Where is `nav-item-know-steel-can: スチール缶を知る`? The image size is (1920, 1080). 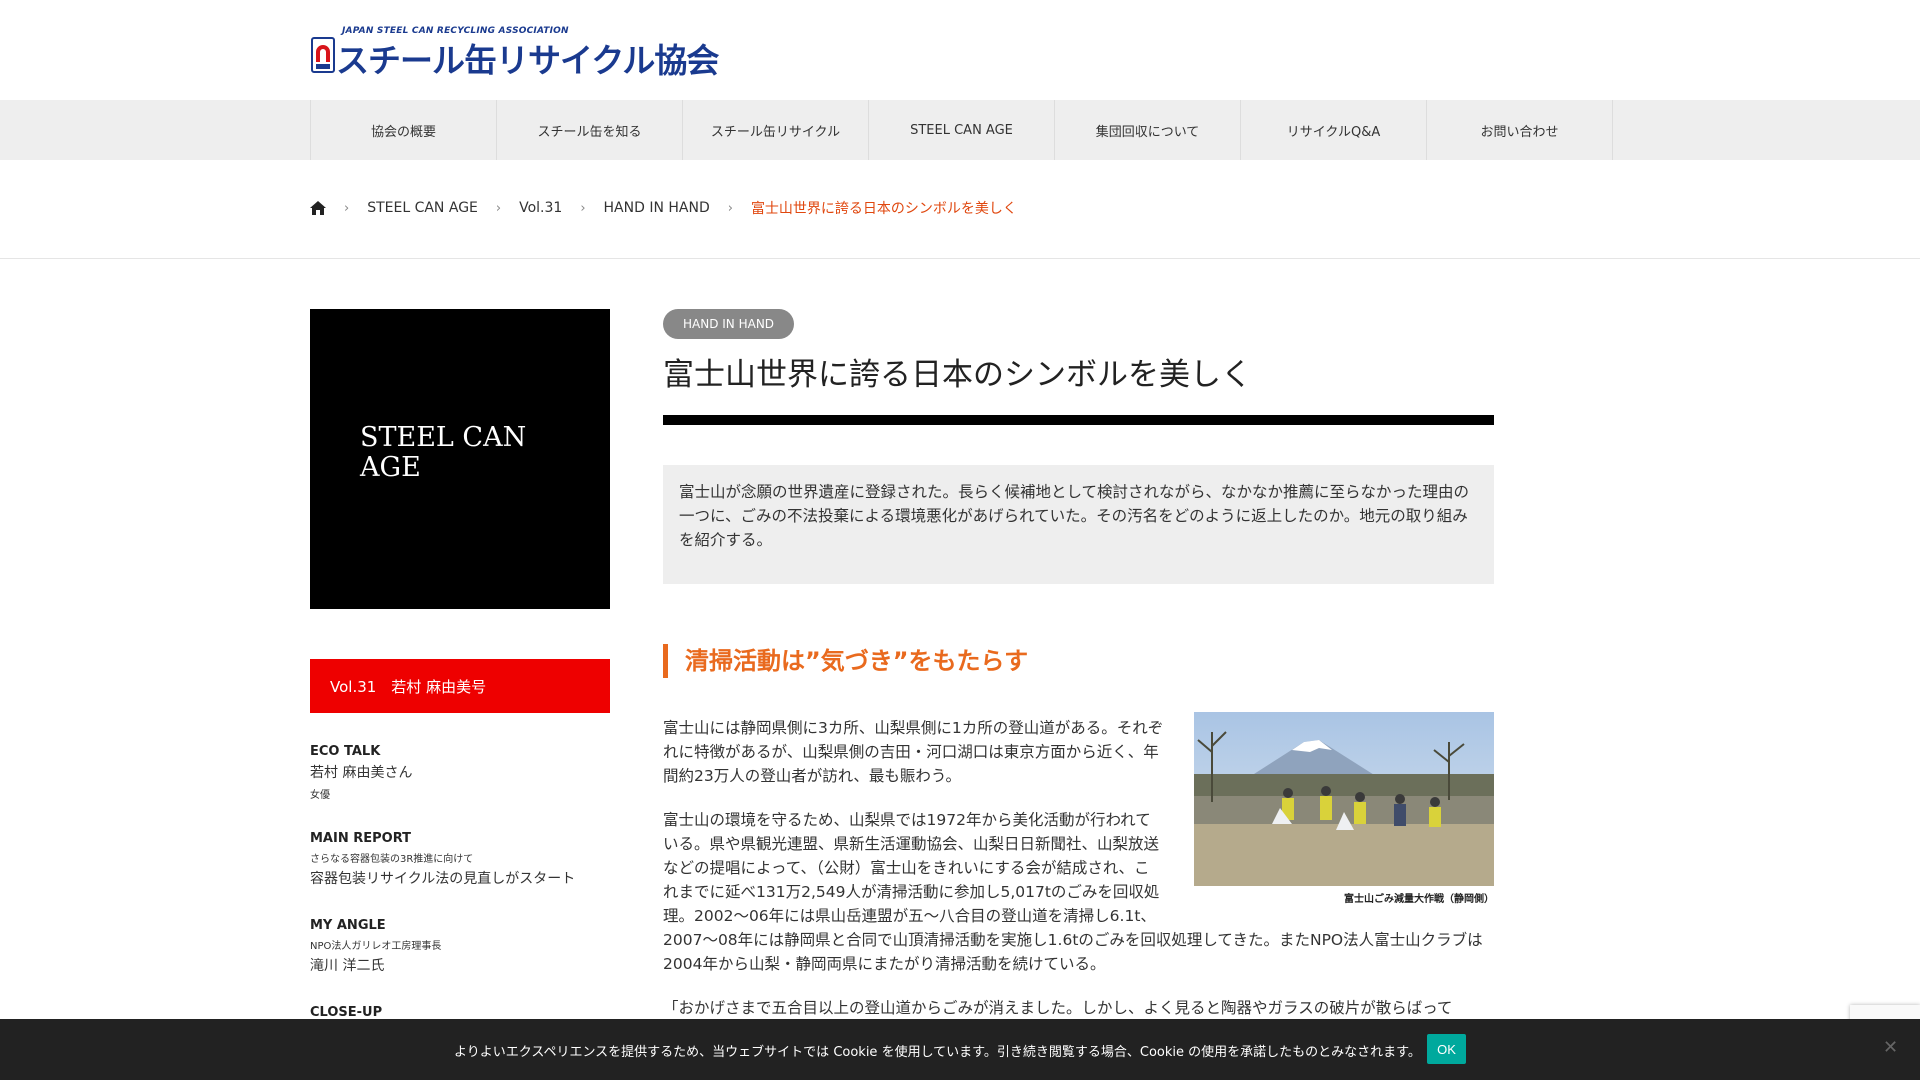
nav-item-know-steel-can: スチール缶を知る is located at coordinates (590, 130).